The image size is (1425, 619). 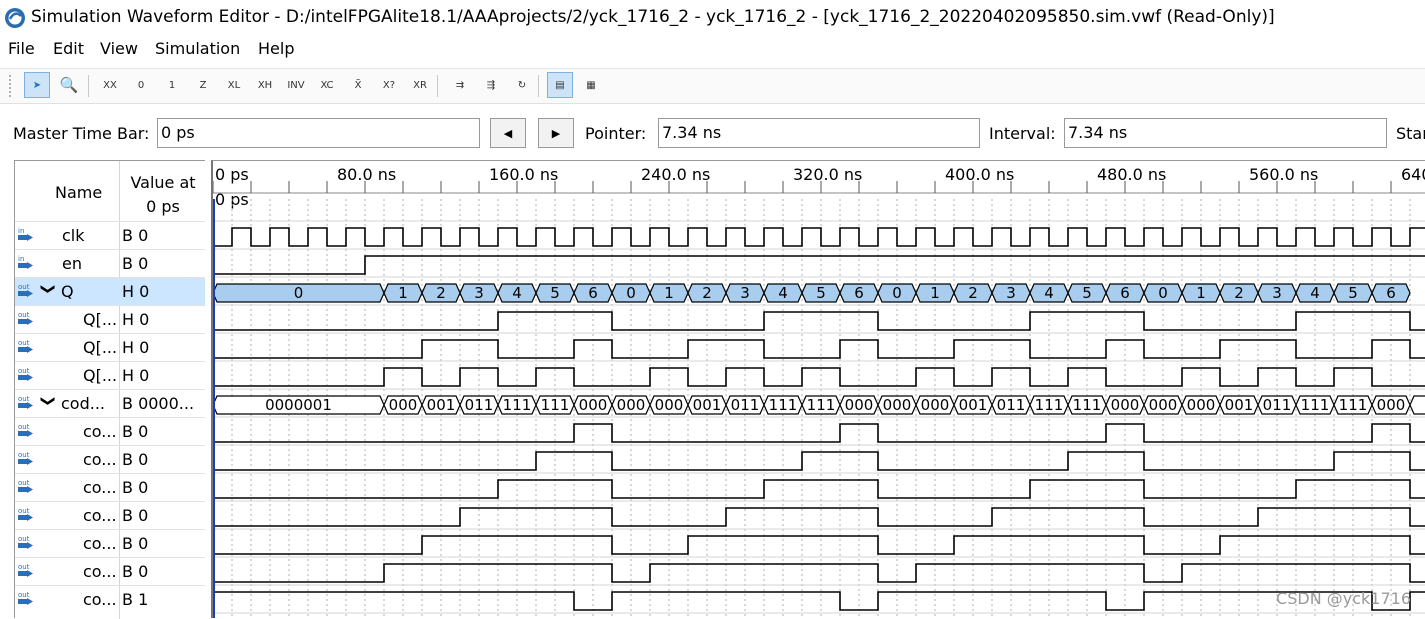 I want to click on next-transition-button: ▶, so click(x=556, y=133).